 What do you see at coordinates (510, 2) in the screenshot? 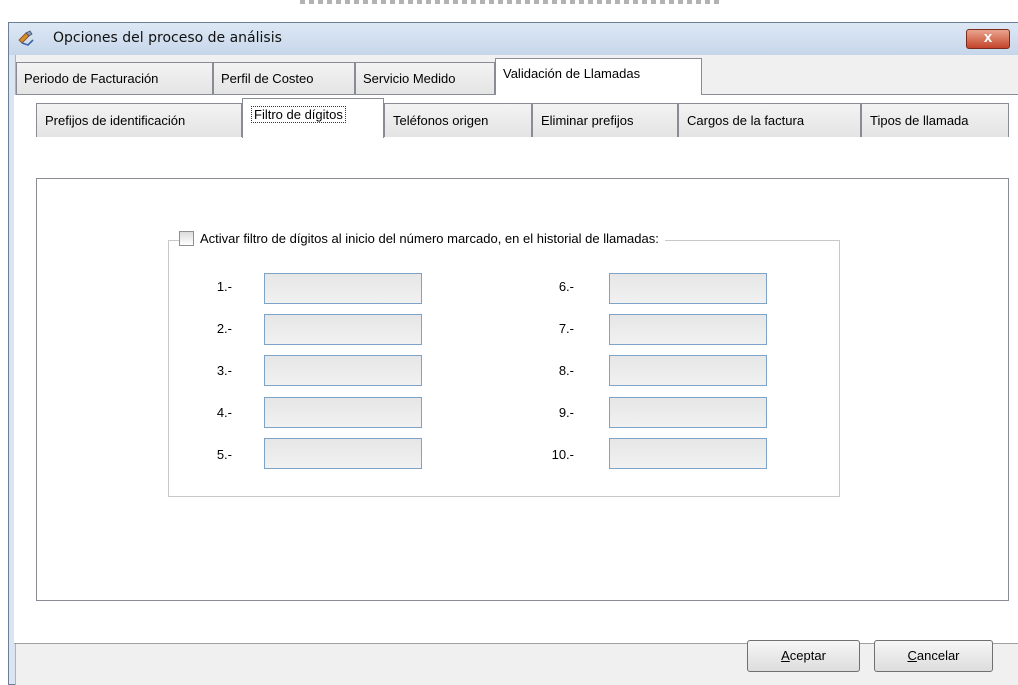
I see `cropped-text-fragment` at bounding box center [510, 2].